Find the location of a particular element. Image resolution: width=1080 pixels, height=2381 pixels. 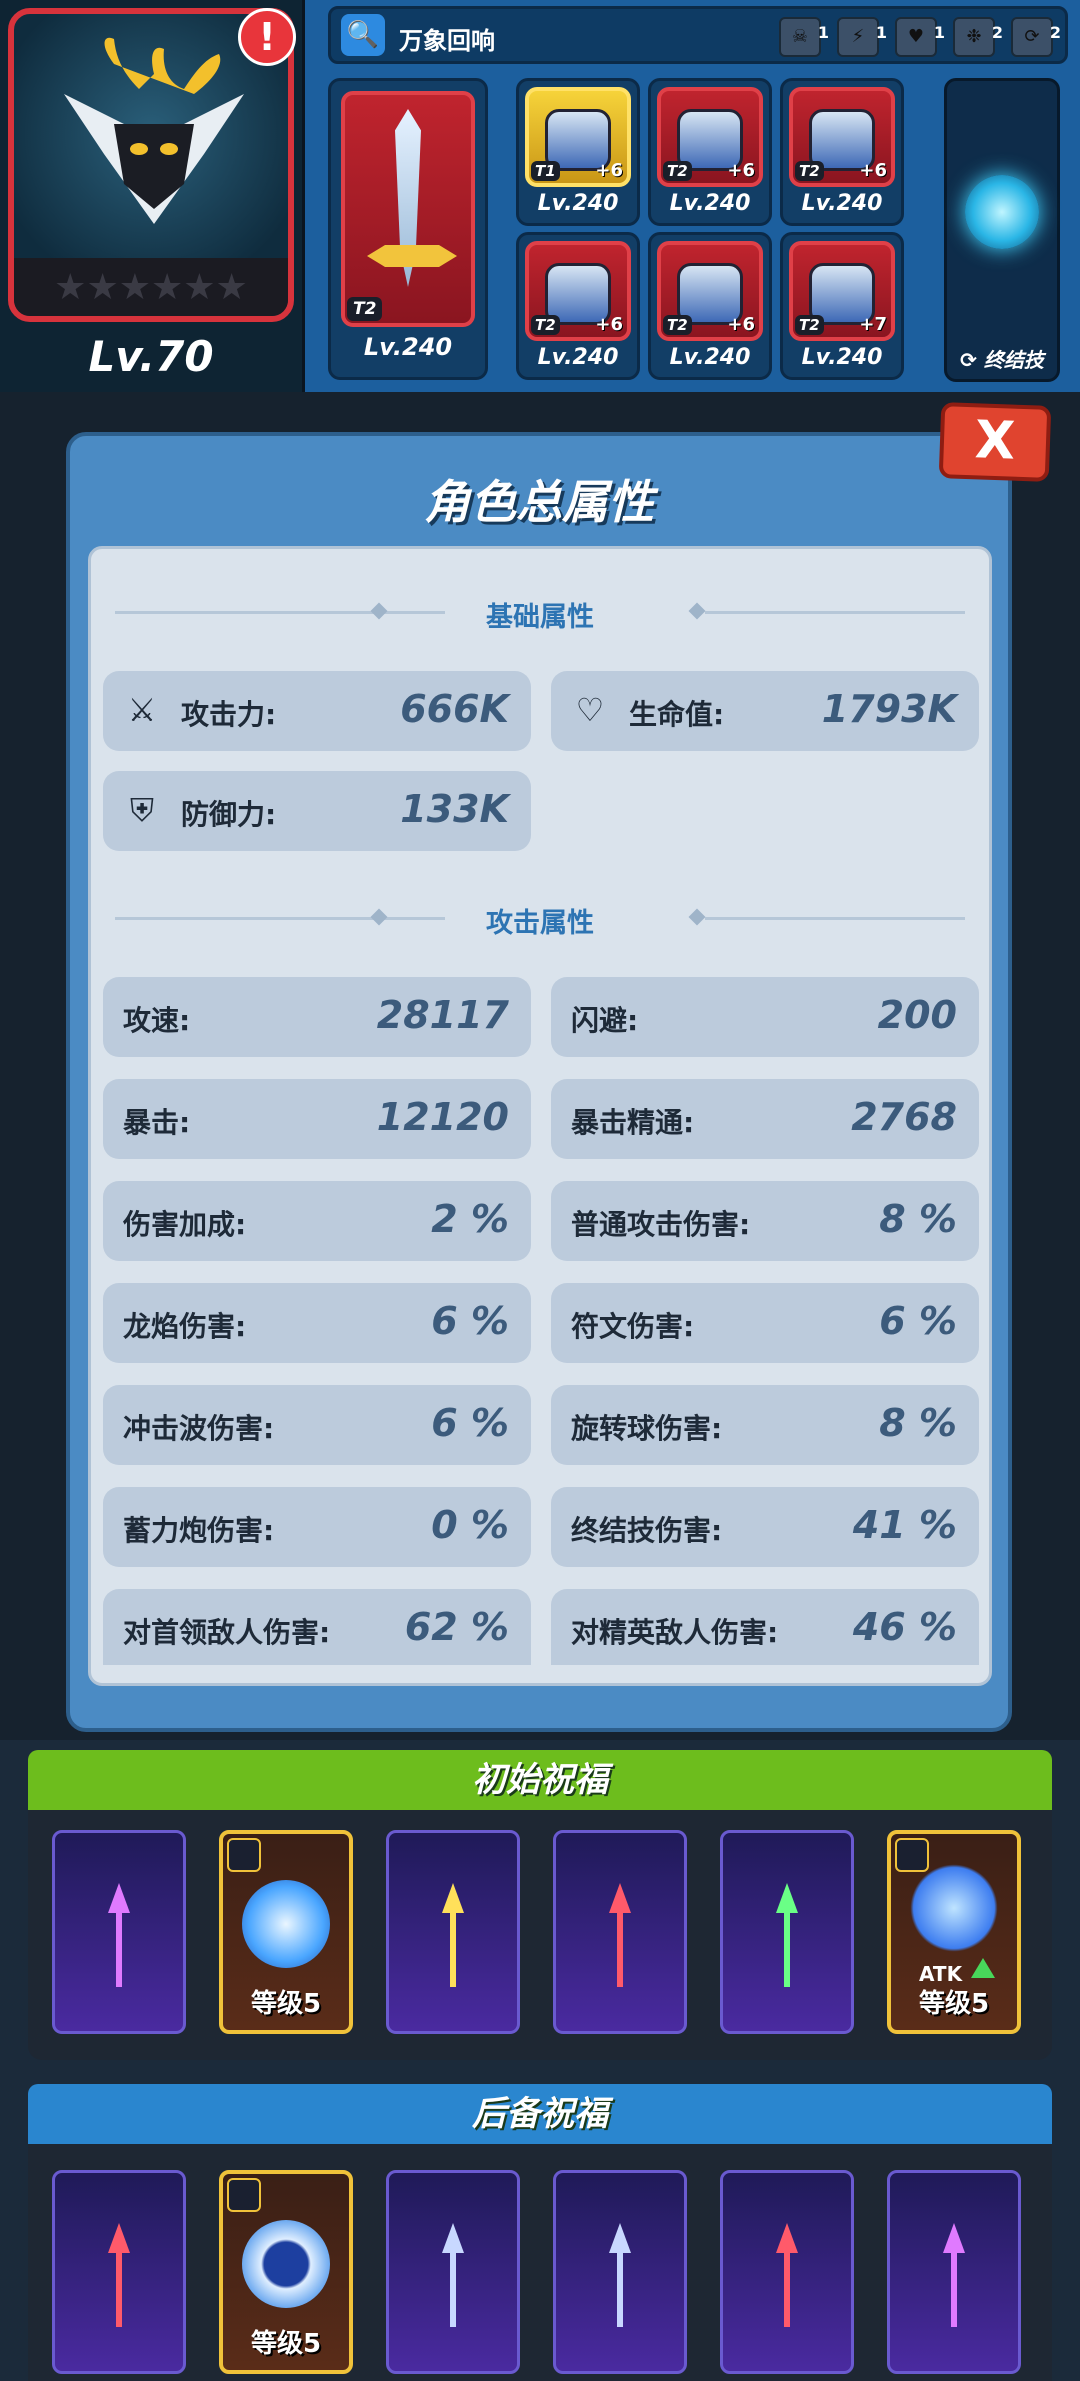

ice-slash-icon is located at coordinates (286, 1924).